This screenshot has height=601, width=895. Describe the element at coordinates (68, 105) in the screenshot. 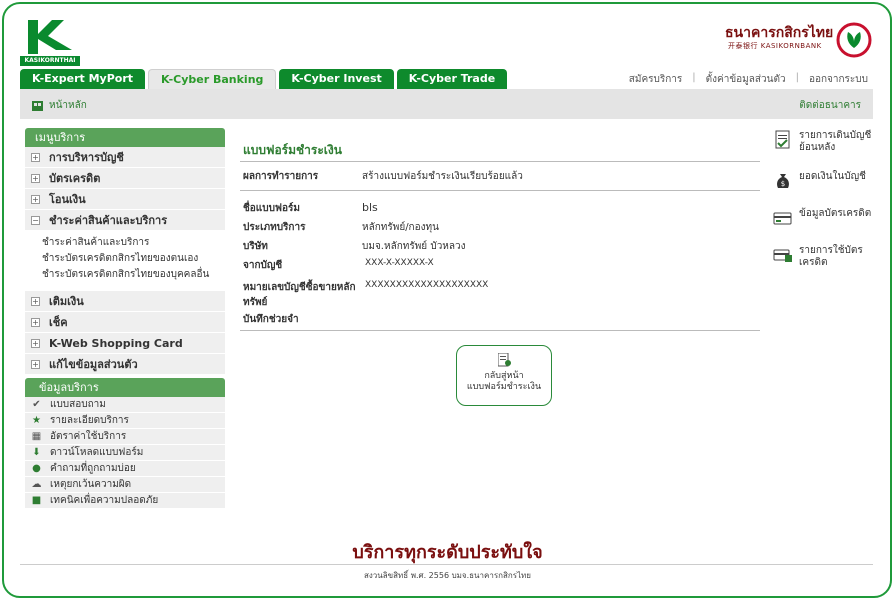

I see `home-label: หน้าหลัก` at that location.